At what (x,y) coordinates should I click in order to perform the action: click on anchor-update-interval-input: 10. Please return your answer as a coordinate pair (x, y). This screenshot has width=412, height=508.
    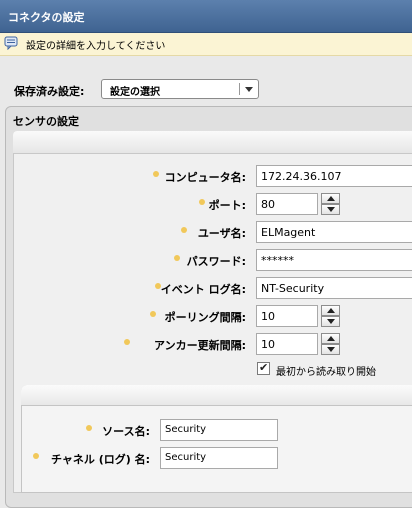
    Looking at the image, I should click on (287, 344).